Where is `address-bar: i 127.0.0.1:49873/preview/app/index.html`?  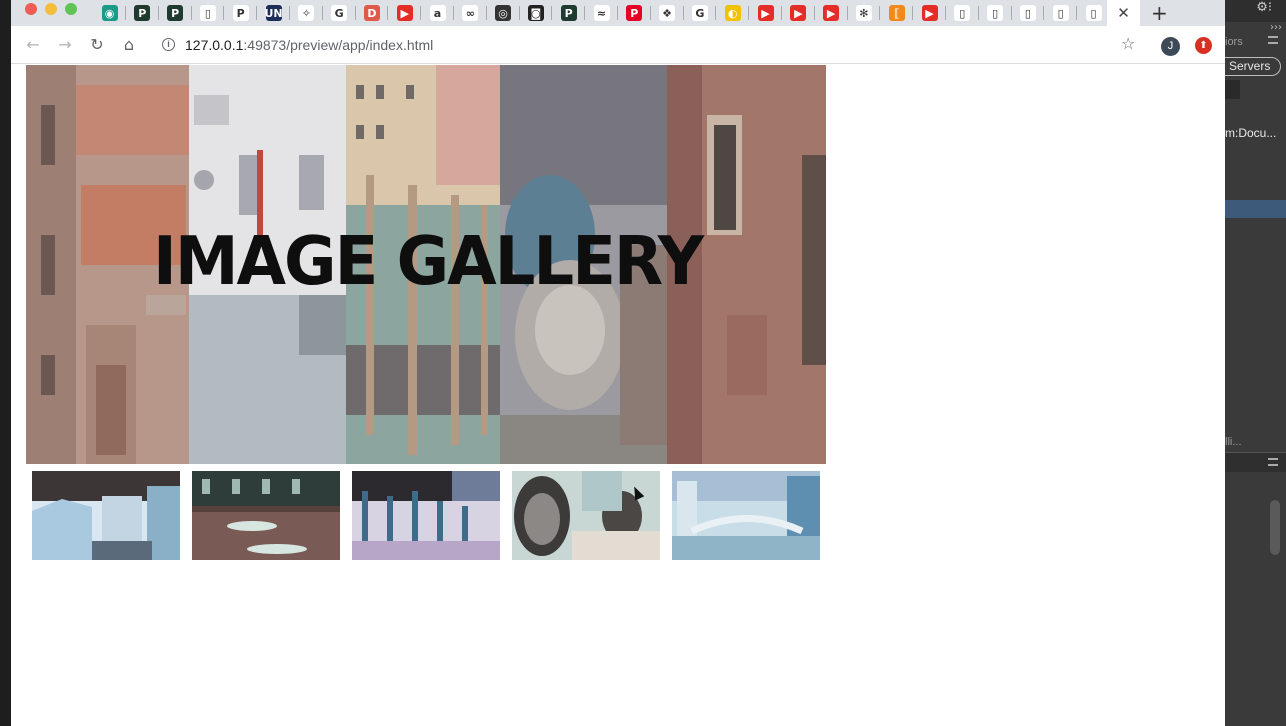 address-bar: i 127.0.0.1:49873/preview/app/index.html is located at coordinates (653, 45).